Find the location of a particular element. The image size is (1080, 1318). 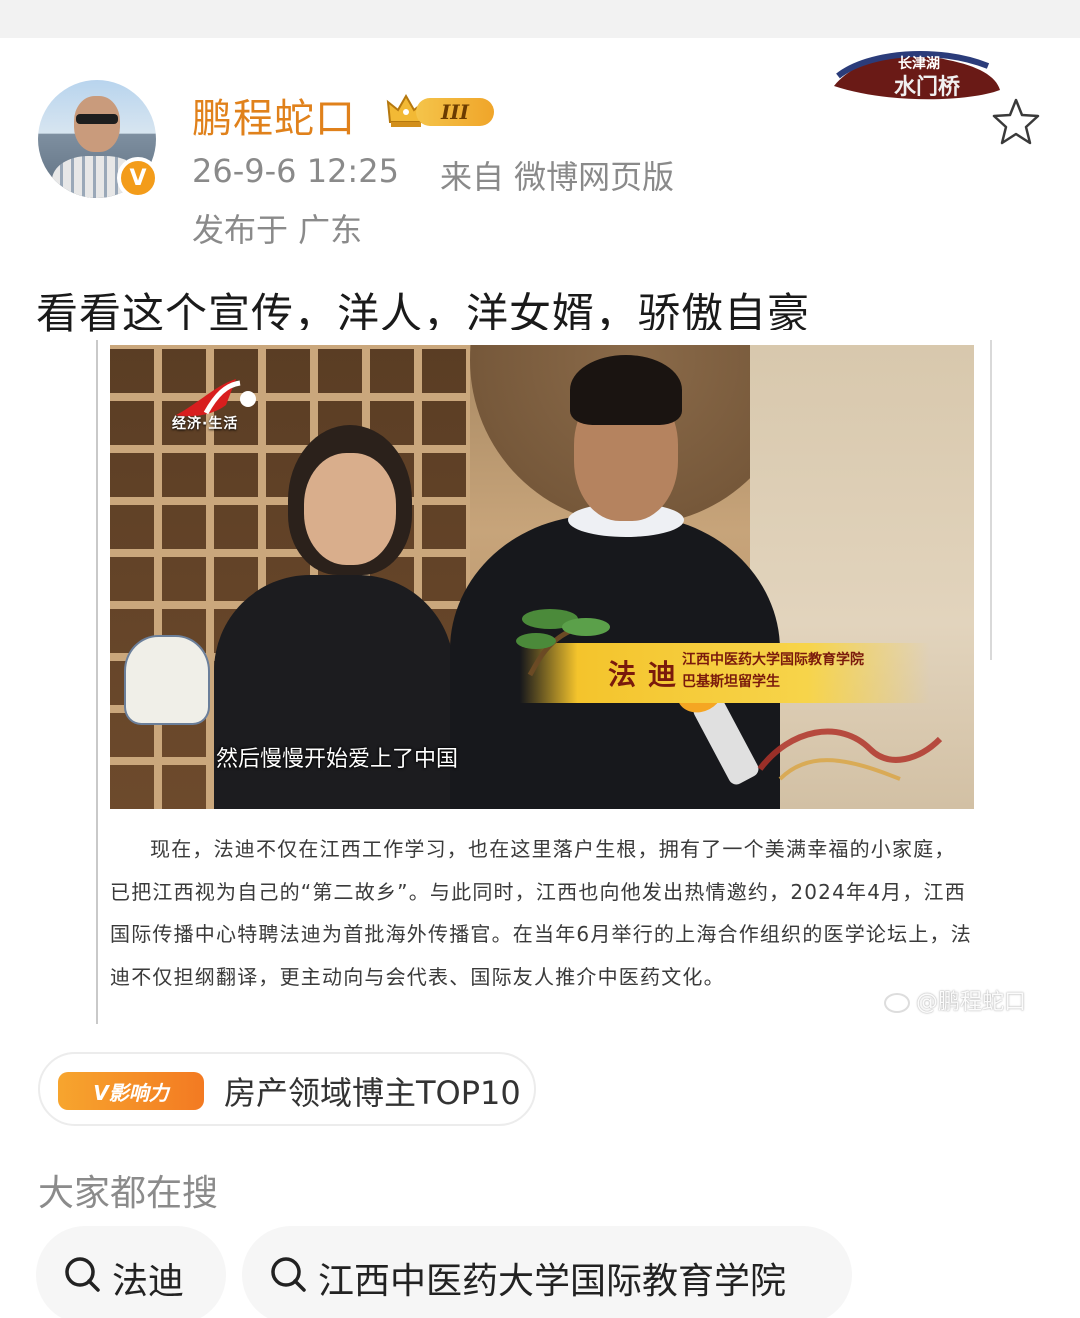

weibo-watermark: @鹏程蛇口 is located at coordinates (955, 1000).